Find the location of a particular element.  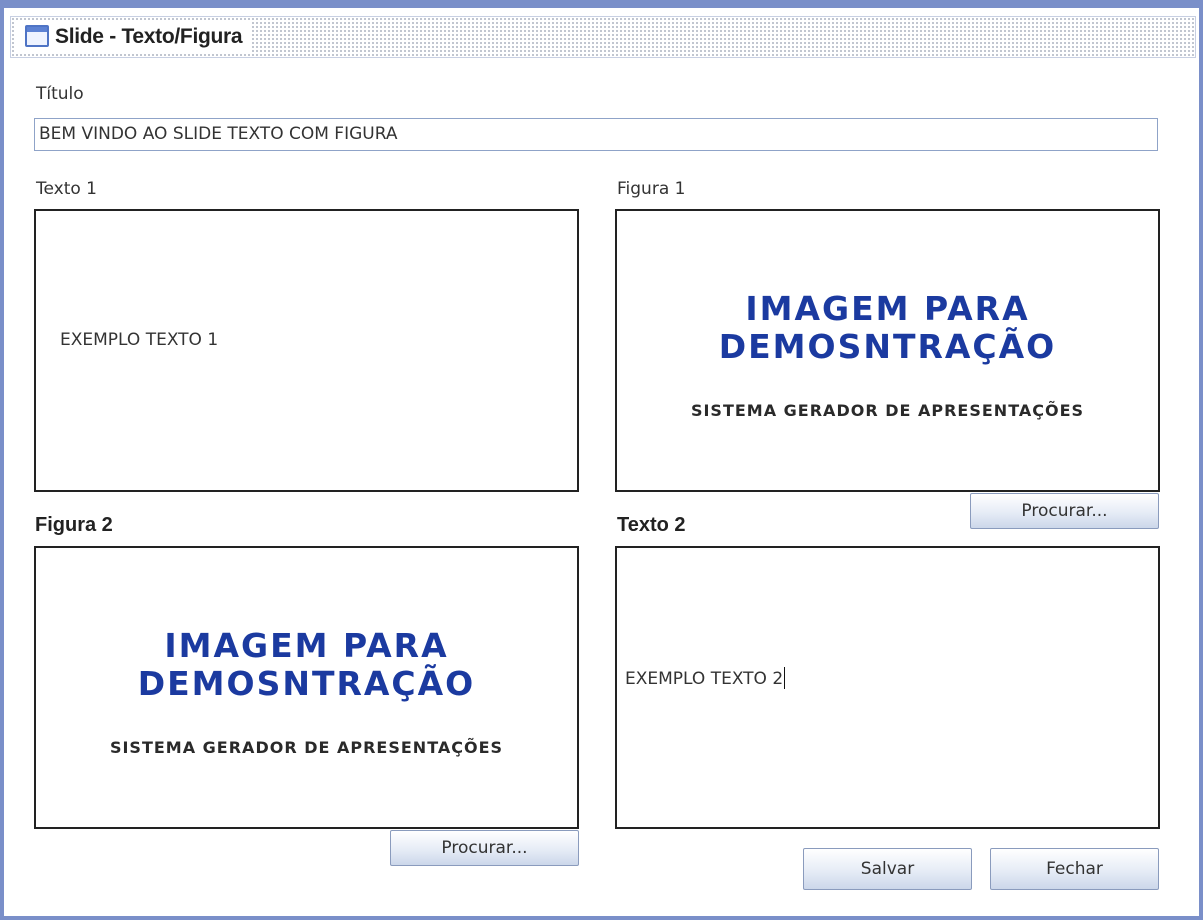

texto2-text: EXEMPLO TEXTO 2 is located at coordinates (705, 678).